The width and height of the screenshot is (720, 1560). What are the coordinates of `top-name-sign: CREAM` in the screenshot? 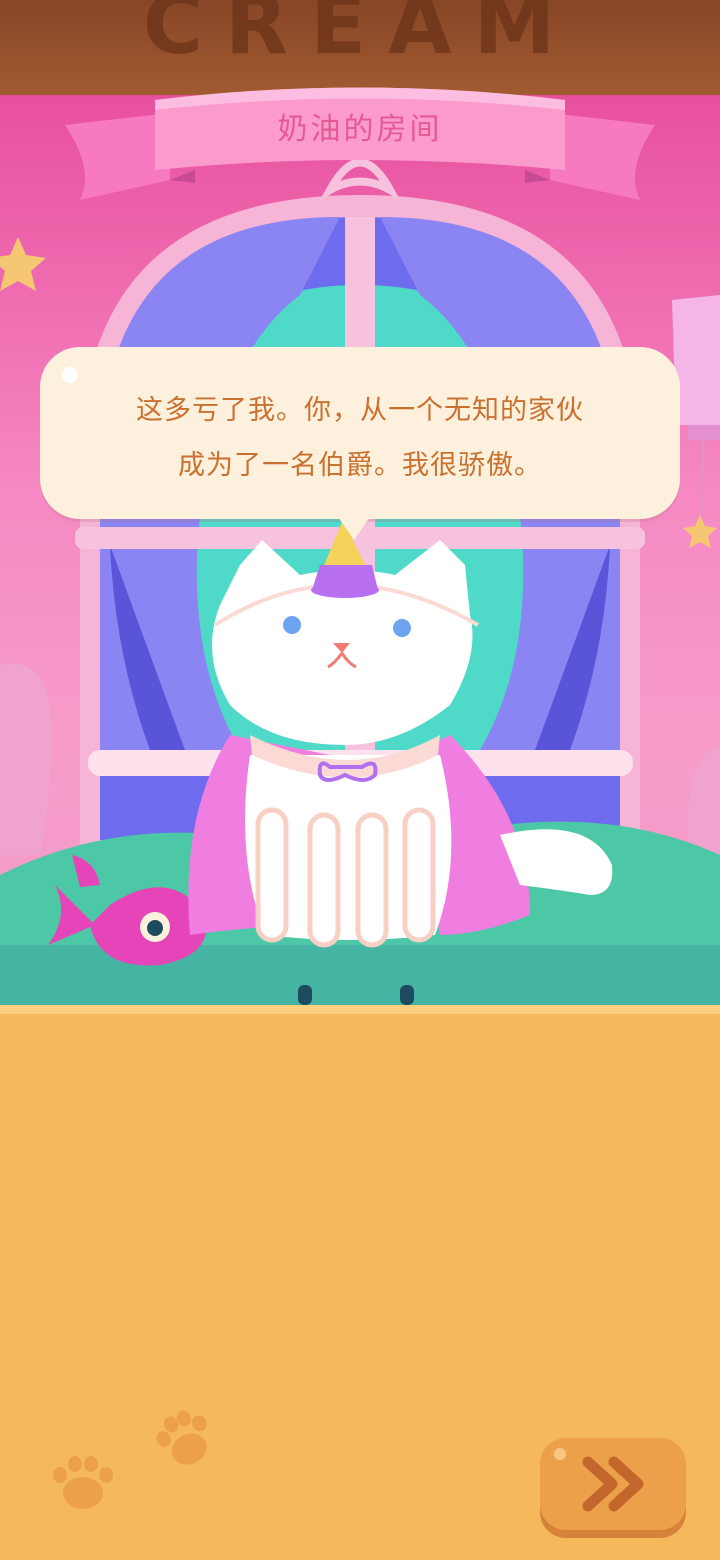 It's located at (360, 47).